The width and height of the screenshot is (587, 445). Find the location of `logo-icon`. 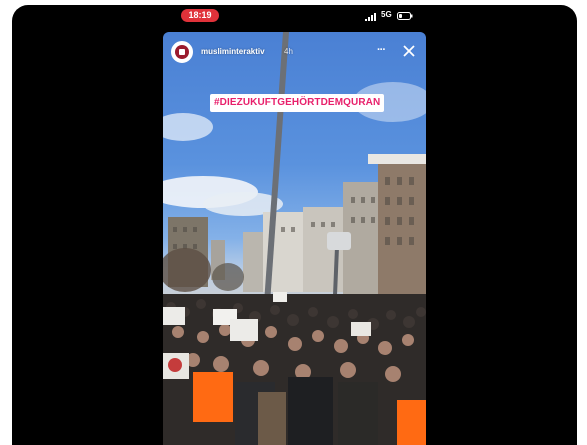

logo-icon is located at coordinates (182, 52).